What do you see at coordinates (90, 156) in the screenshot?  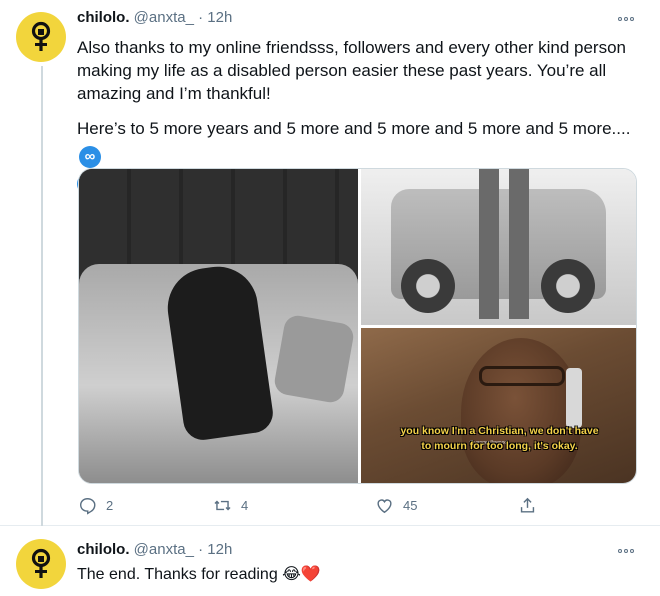 I see `infinity-emoji-icon: ∞` at bounding box center [90, 156].